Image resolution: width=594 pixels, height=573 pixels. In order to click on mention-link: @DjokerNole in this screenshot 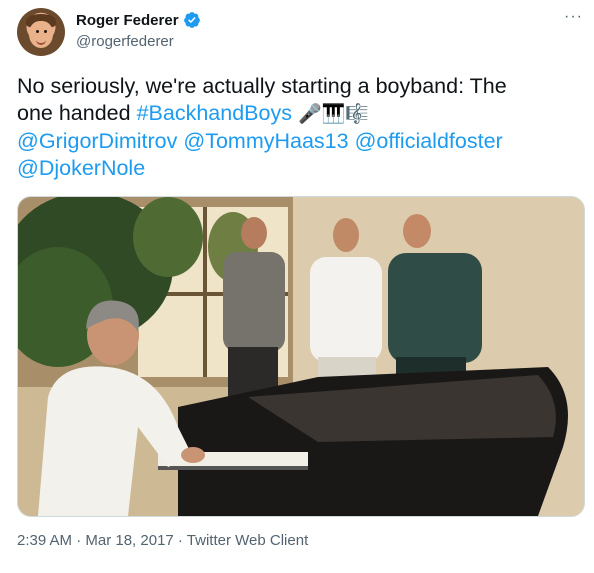, I will do `click(81, 168)`.